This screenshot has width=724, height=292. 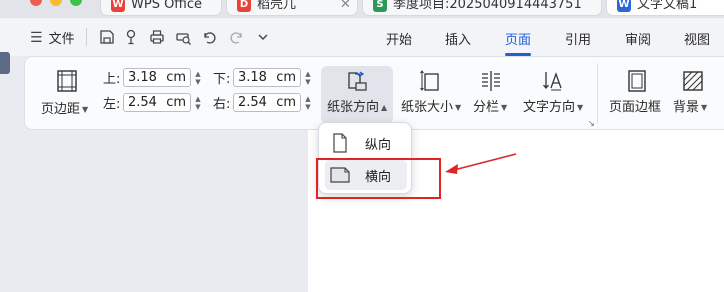 I want to click on columns-button: 分栏 ▼, so click(x=492, y=93).